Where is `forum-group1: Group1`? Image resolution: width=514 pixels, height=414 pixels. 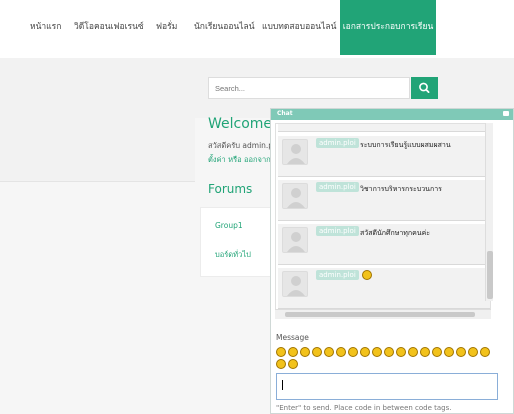 forum-group1: Group1 is located at coordinates (229, 225).